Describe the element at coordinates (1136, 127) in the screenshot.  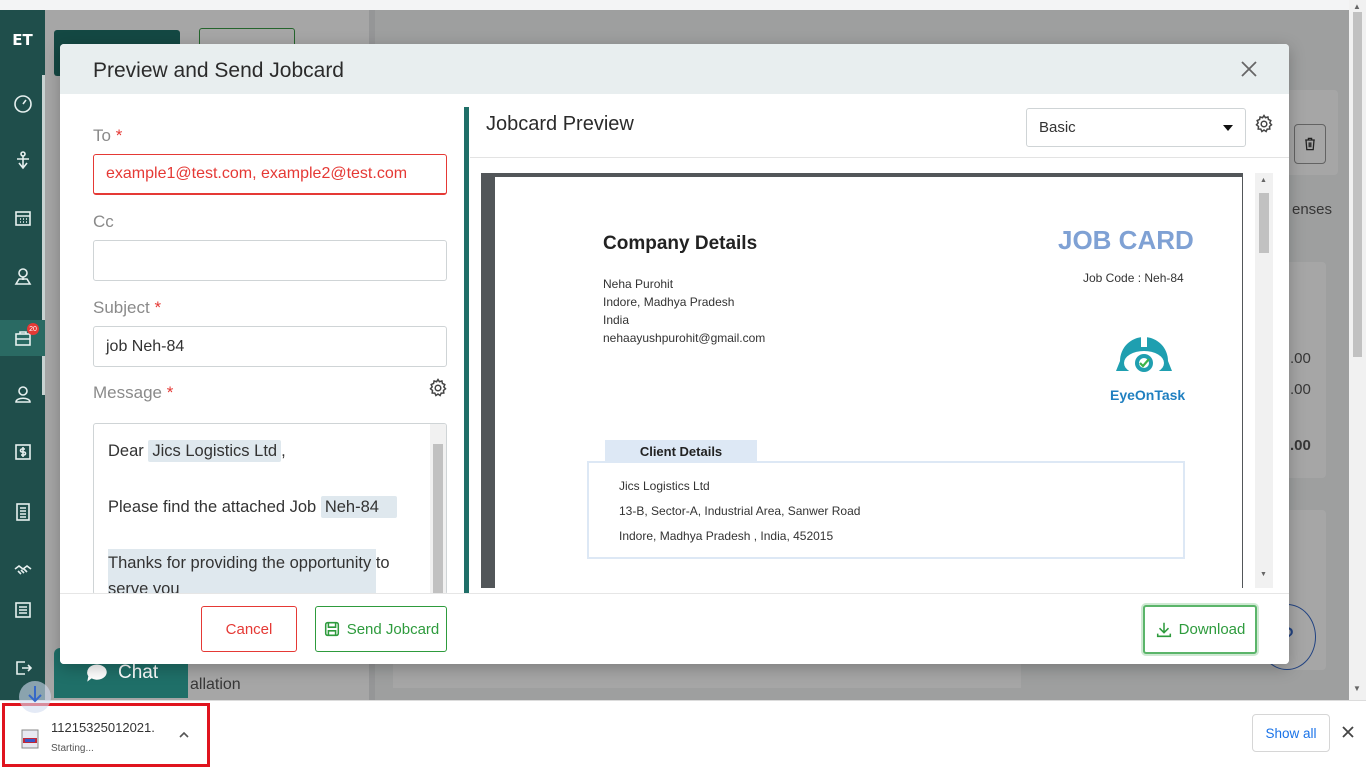
I see `template-select: Basic` at that location.